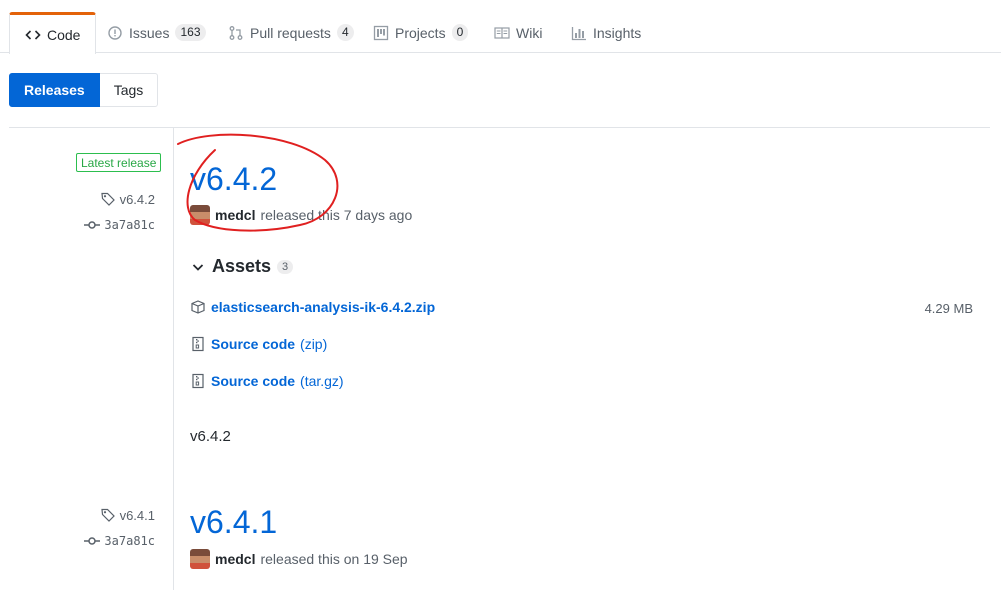 This screenshot has height=590, width=1001. I want to click on tab-issues-label: Issues, so click(149, 32).